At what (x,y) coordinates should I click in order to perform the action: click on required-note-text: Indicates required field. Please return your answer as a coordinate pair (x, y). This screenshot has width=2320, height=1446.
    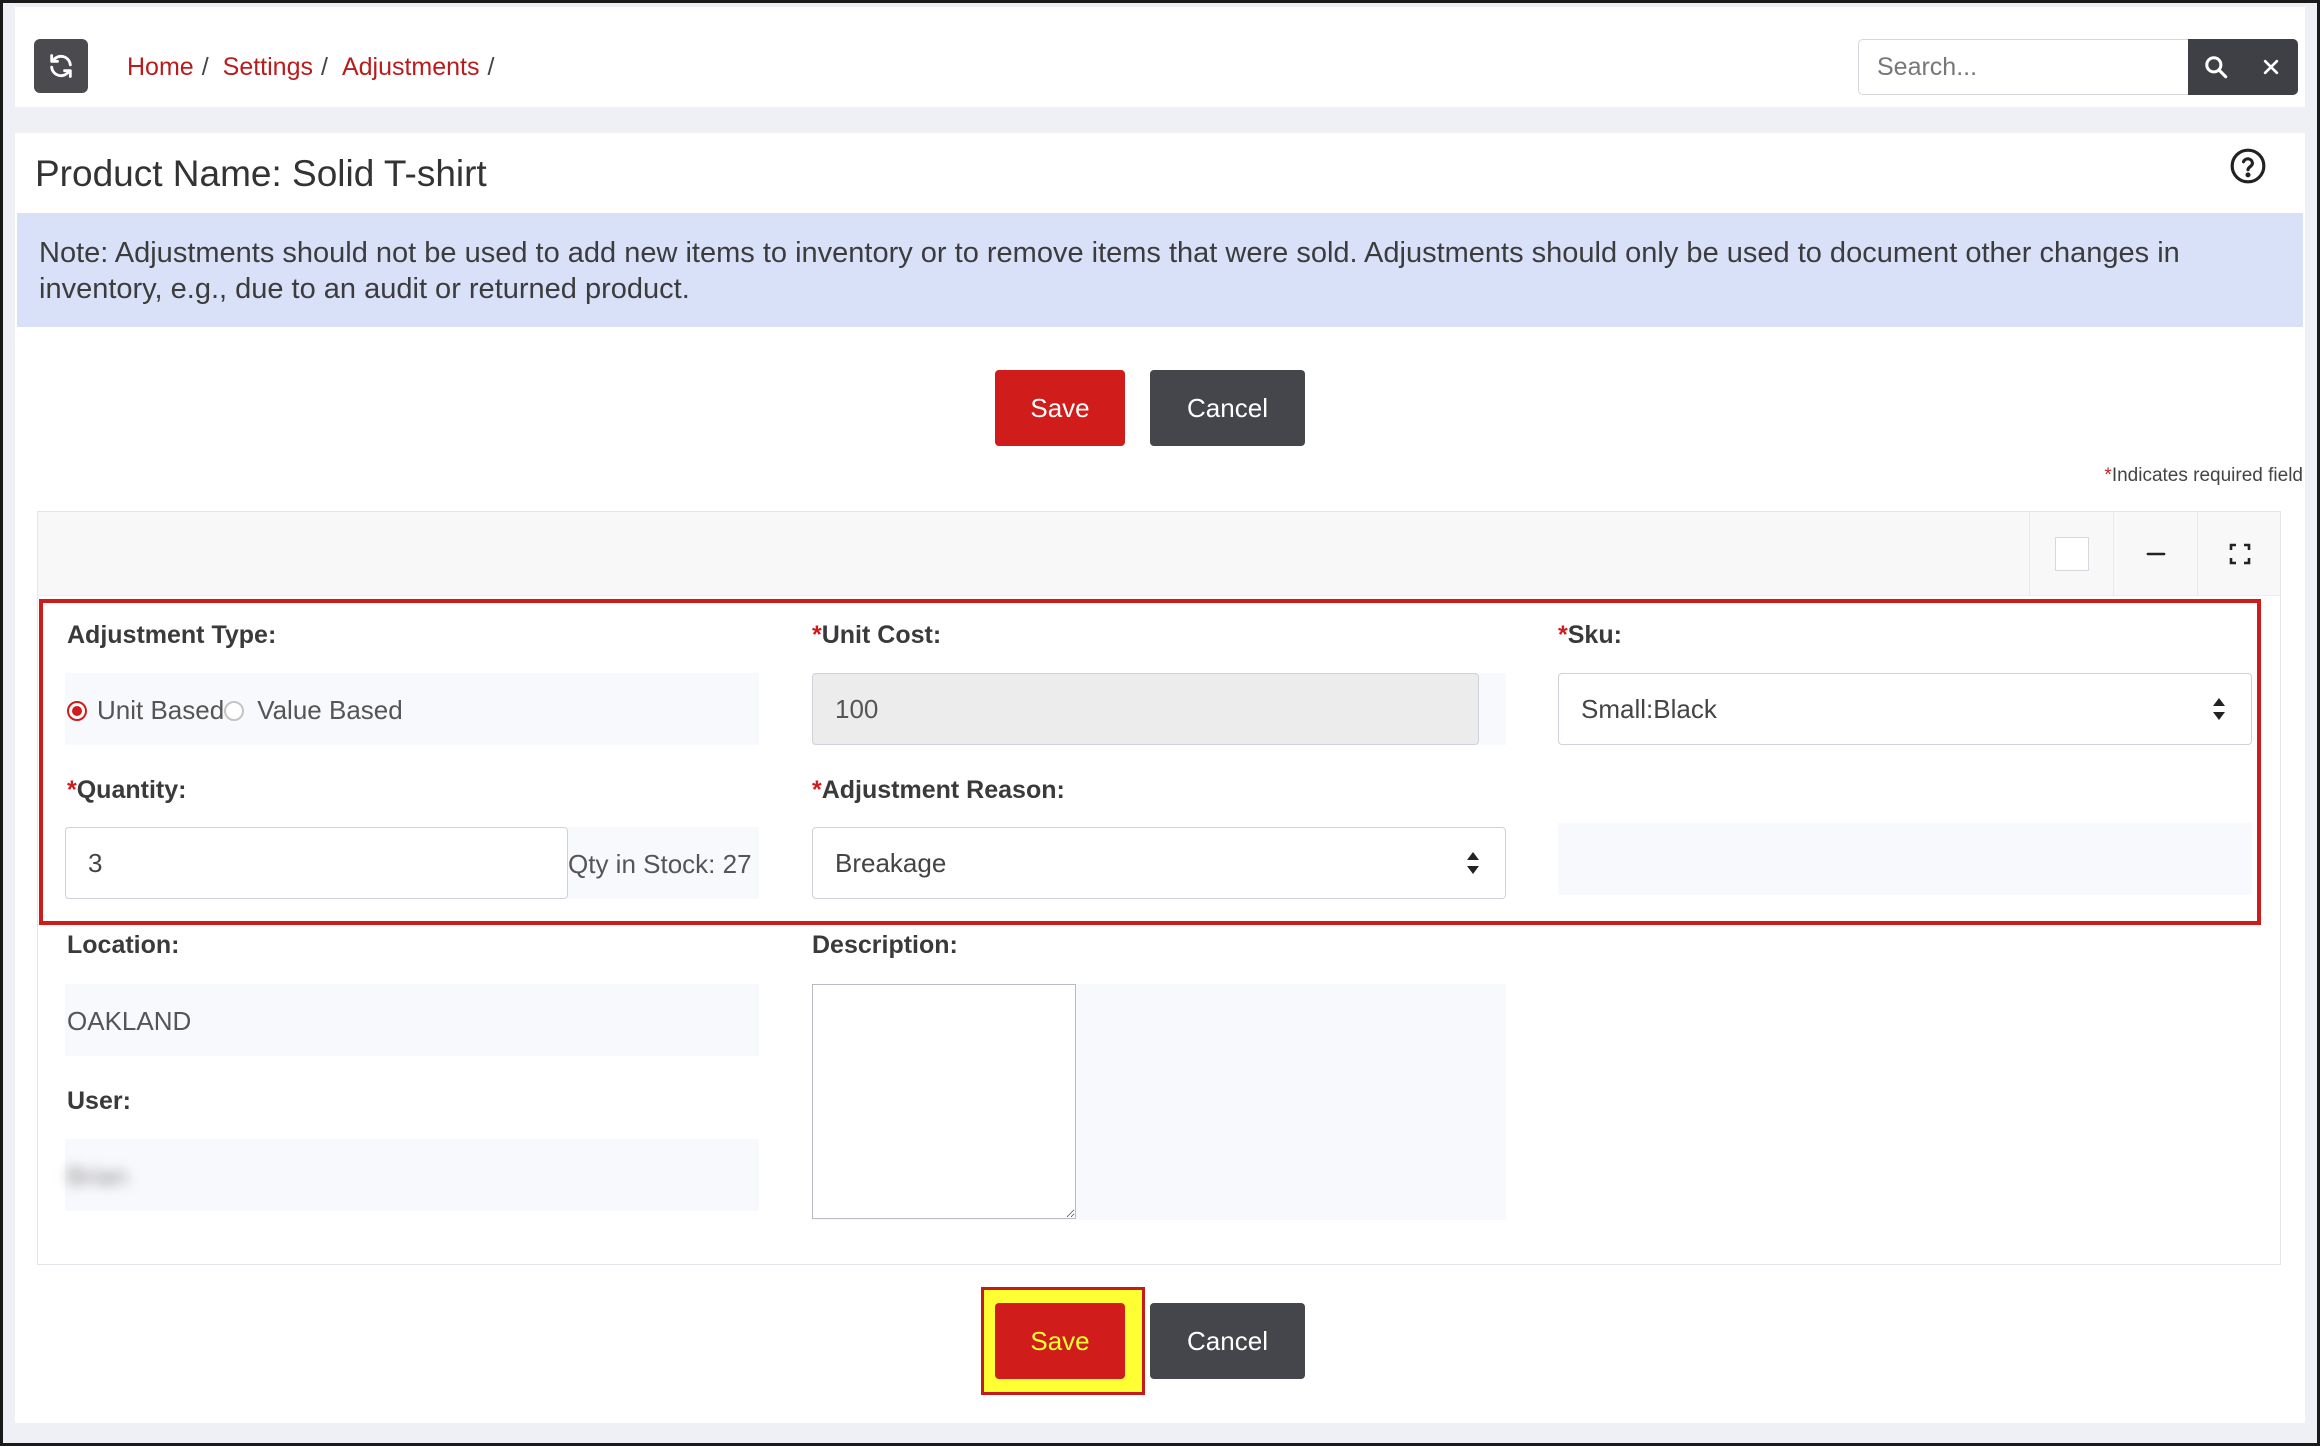
    Looking at the image, I should click on (2207, 475).